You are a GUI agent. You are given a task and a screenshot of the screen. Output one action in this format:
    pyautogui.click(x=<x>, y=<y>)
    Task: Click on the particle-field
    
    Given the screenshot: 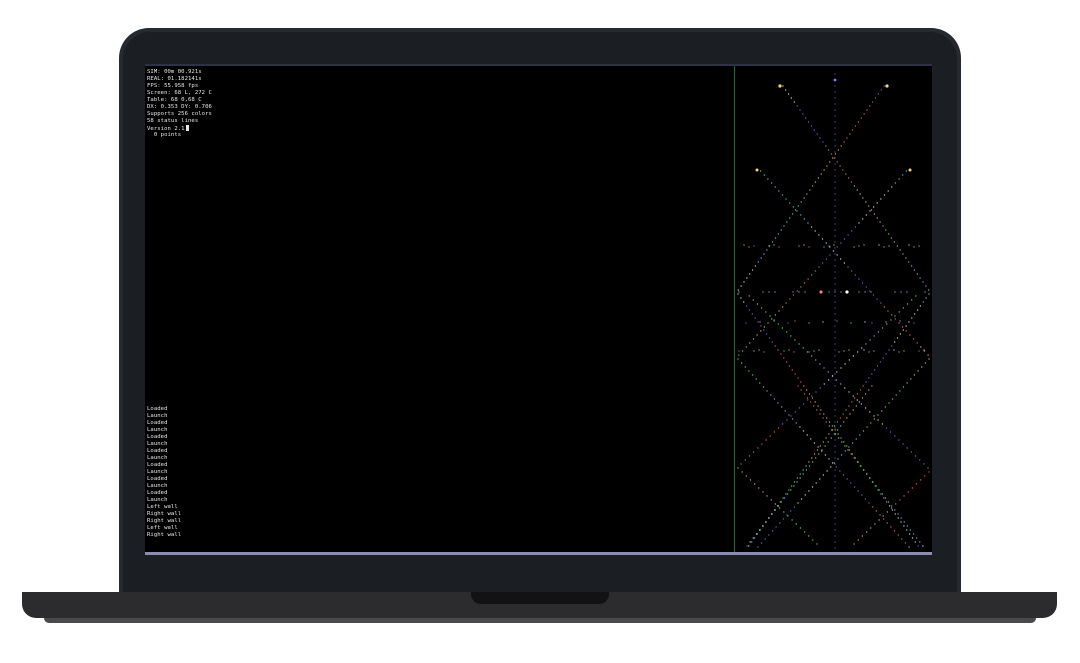 What is the action you would take?
    pyautogui.click(x=833, y=311)
    